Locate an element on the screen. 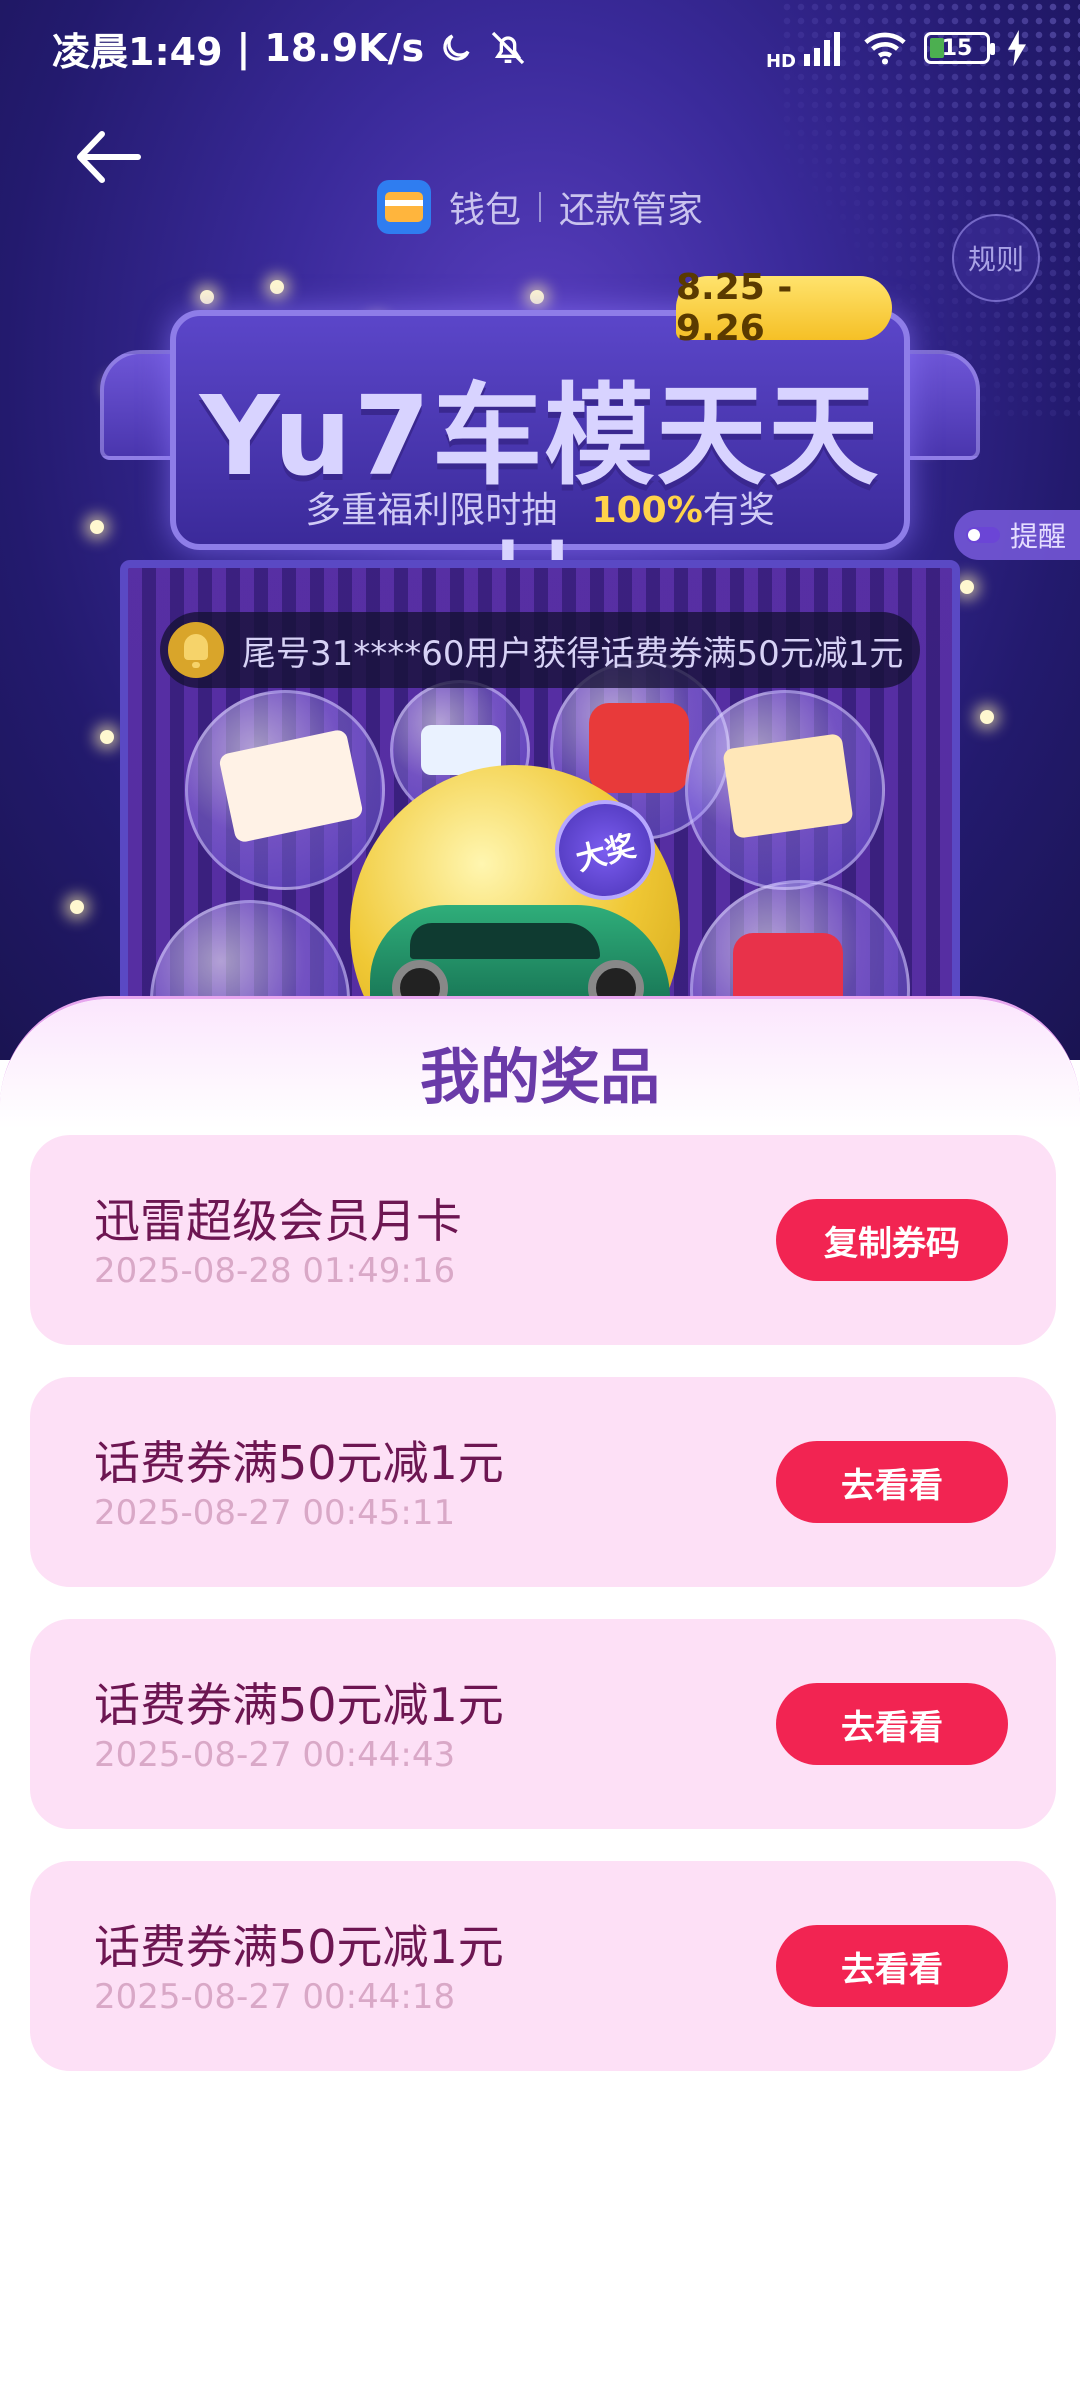 The width and height of the screenshot is (1080, 2400). winner-ticker: 尾号31****60用户获得话费券满50元减1元 is located at coordinates (540, 650).